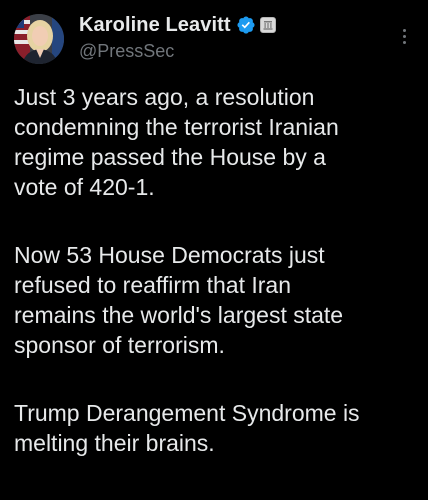  Describe the element at coordinates (233, 51) in the screenshot. I see `user-handle: @PressSec` at that location.